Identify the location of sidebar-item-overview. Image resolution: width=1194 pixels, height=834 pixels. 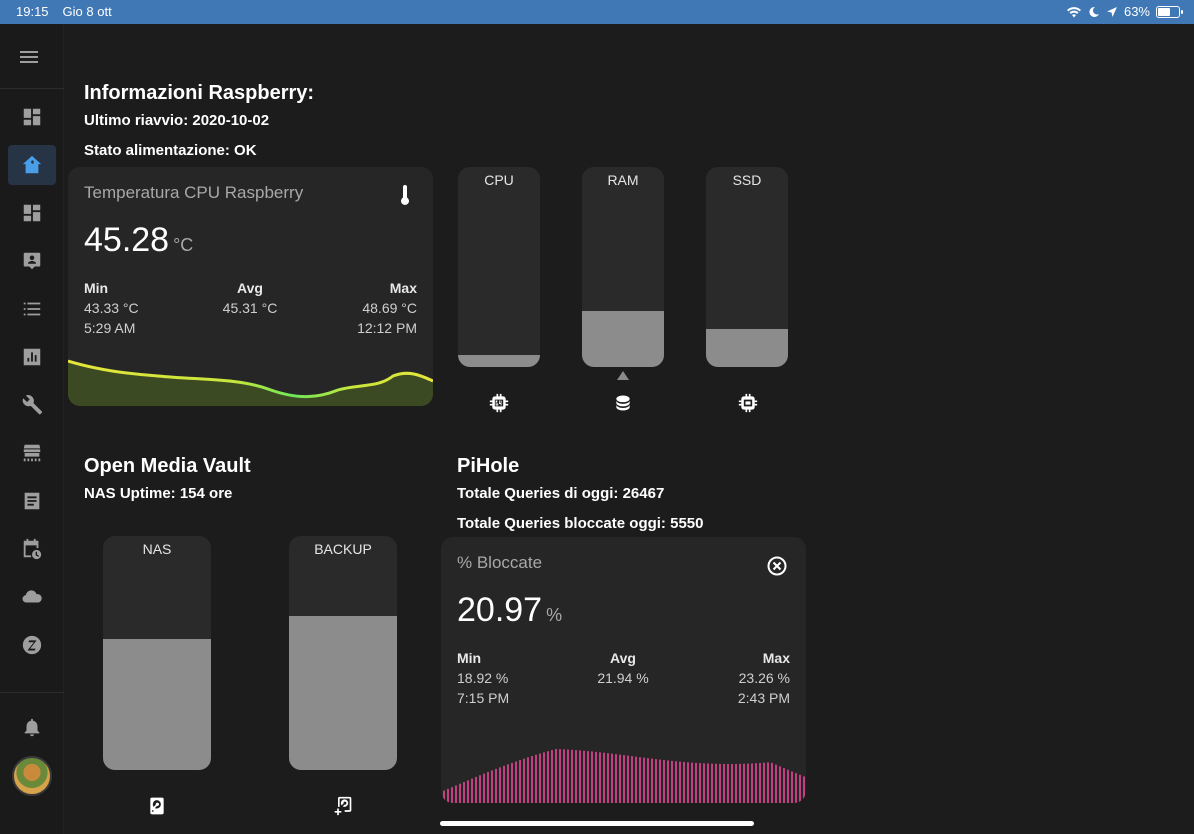
(32, 117).